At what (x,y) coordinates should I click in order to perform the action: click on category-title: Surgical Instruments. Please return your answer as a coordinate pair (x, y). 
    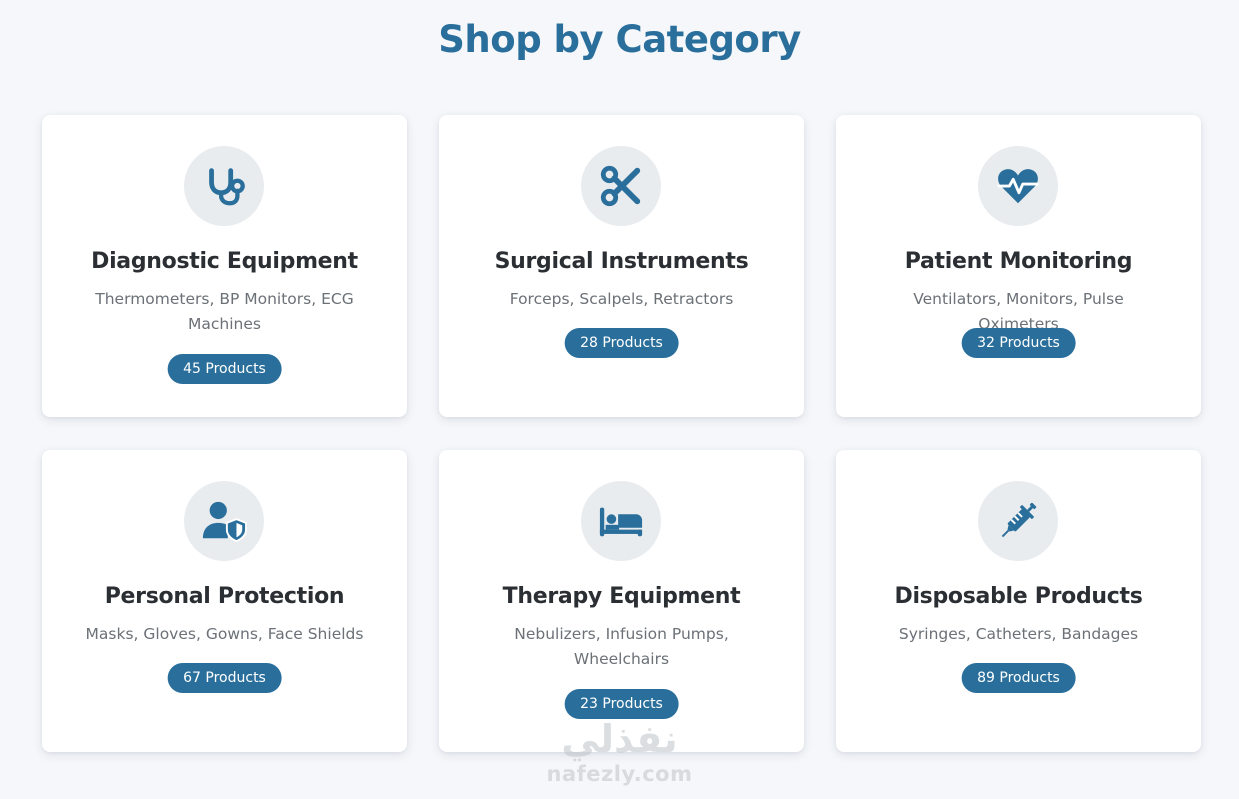
    Looking at the image, I should click on (621, 261).